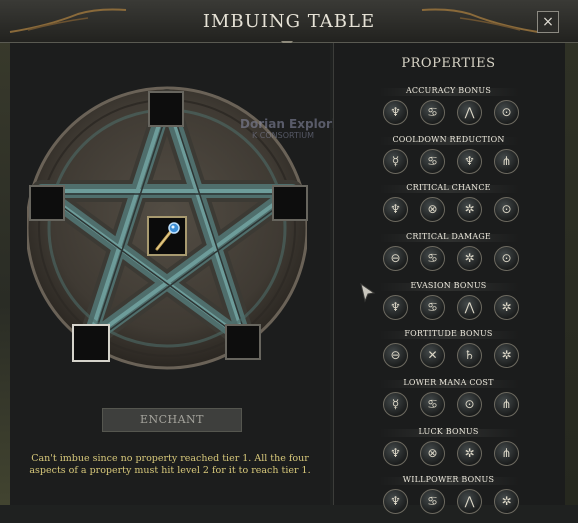 This screenshot has width=578, height=523. What do you see at coordinates (571, 252) in the screenshot?
I see `background-right` at bounding box center [571, 252].